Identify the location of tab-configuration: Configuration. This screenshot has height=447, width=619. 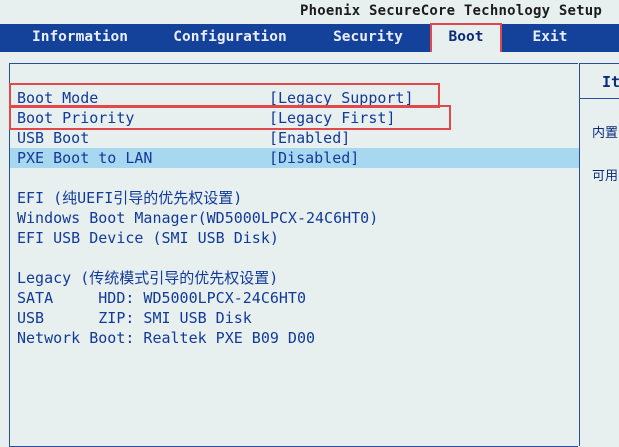
(230, 38).